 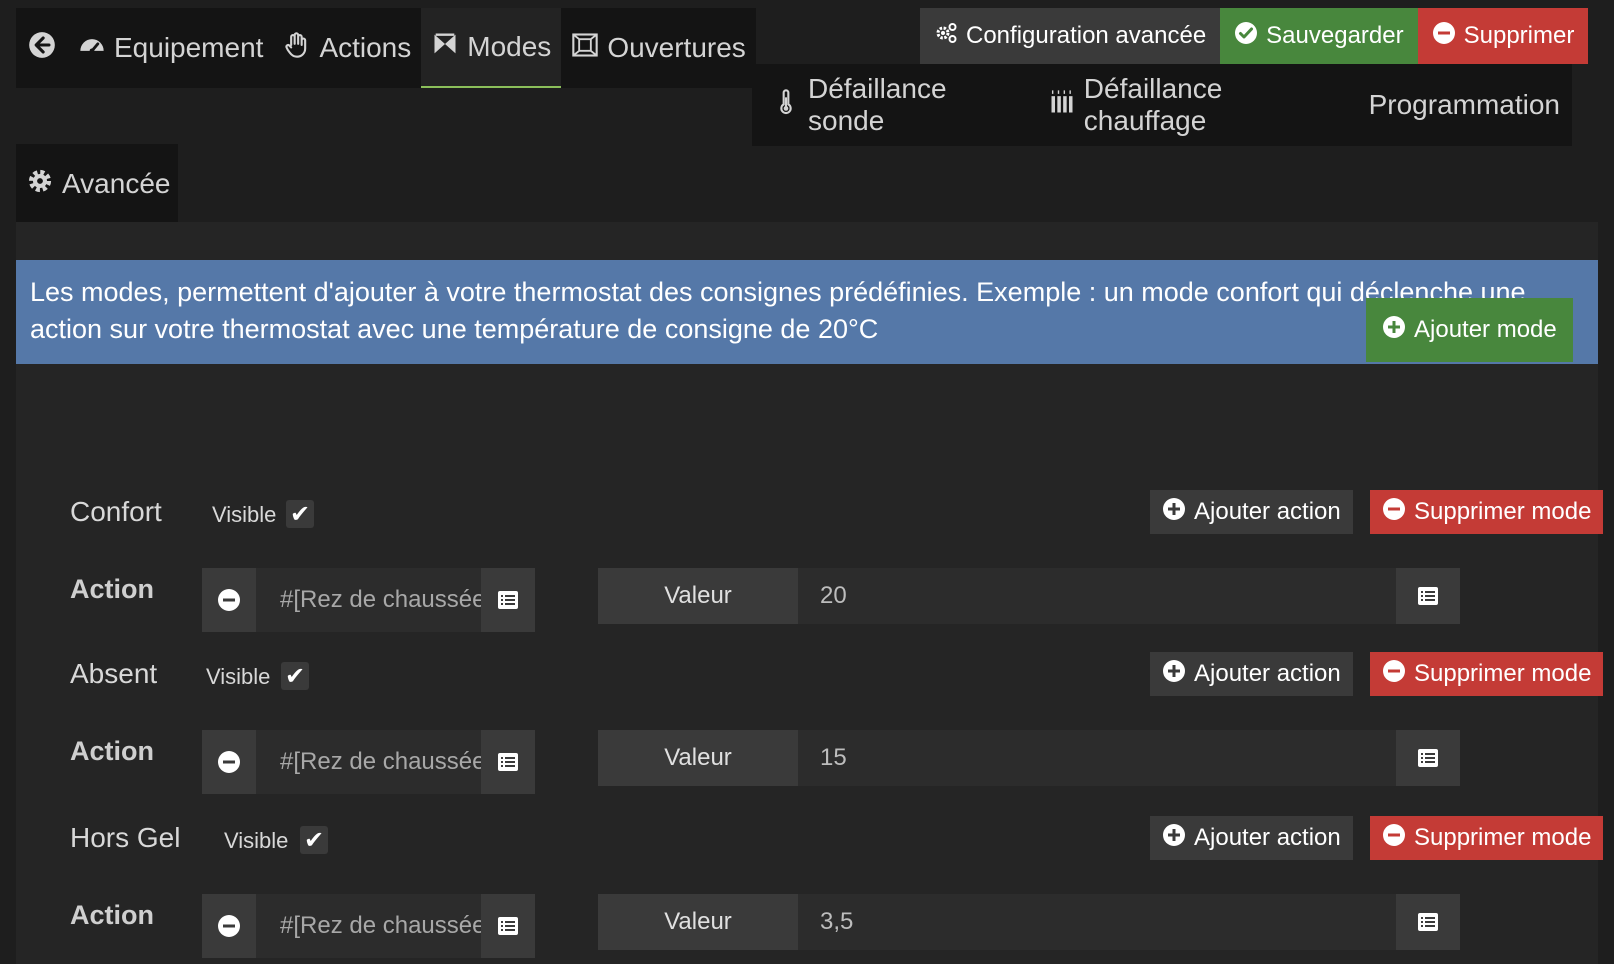 I want to click on fan-icon, so click(x=445, y=47).